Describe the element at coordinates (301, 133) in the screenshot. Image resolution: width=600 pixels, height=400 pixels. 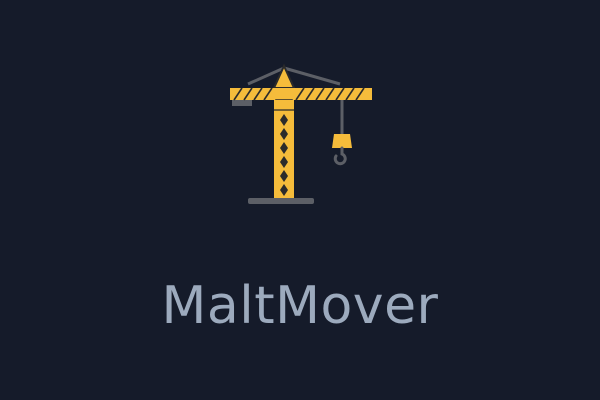
I see `construction-crane-icon` at that location.